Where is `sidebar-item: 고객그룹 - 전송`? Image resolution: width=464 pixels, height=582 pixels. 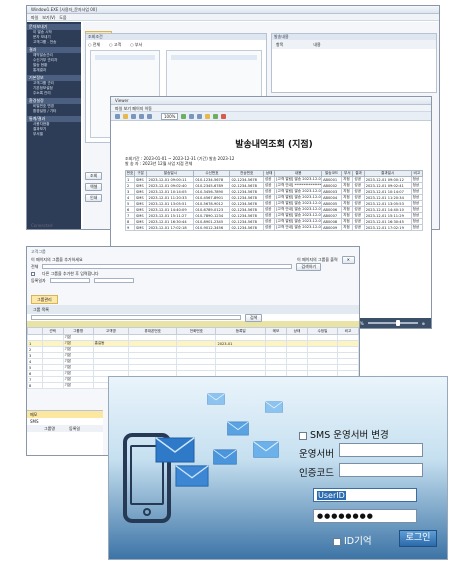
sidebar-item: 고객그룹 - 전송 is located at coordinates (54, 42).